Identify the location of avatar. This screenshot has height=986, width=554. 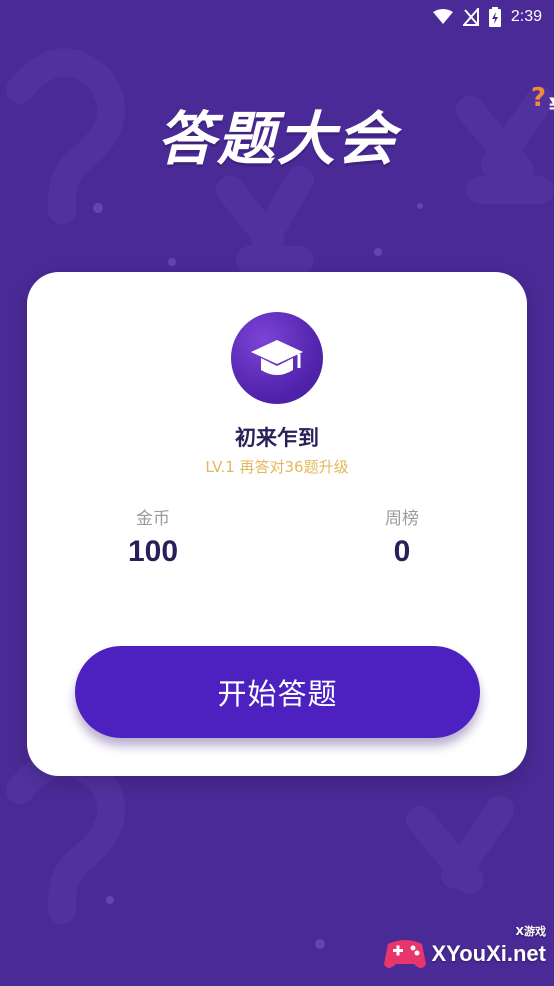
(277, 358).